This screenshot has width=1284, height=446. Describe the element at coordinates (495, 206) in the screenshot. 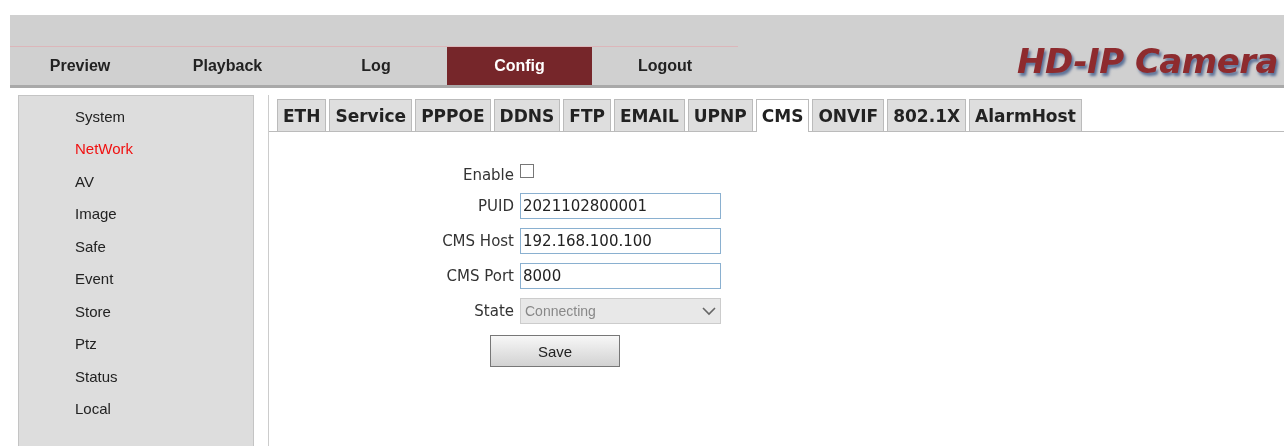

I see `field-label: PUID` at that location.